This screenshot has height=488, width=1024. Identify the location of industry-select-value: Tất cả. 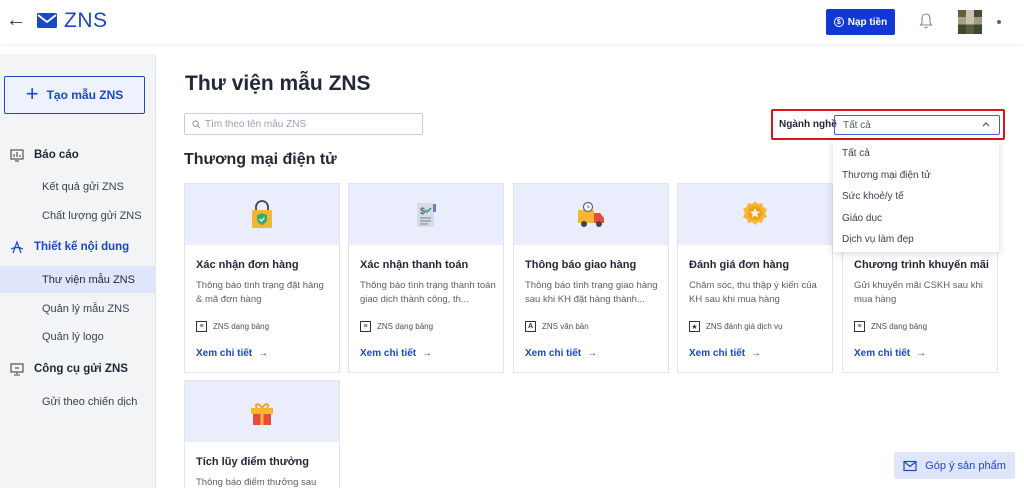
(857, 125).